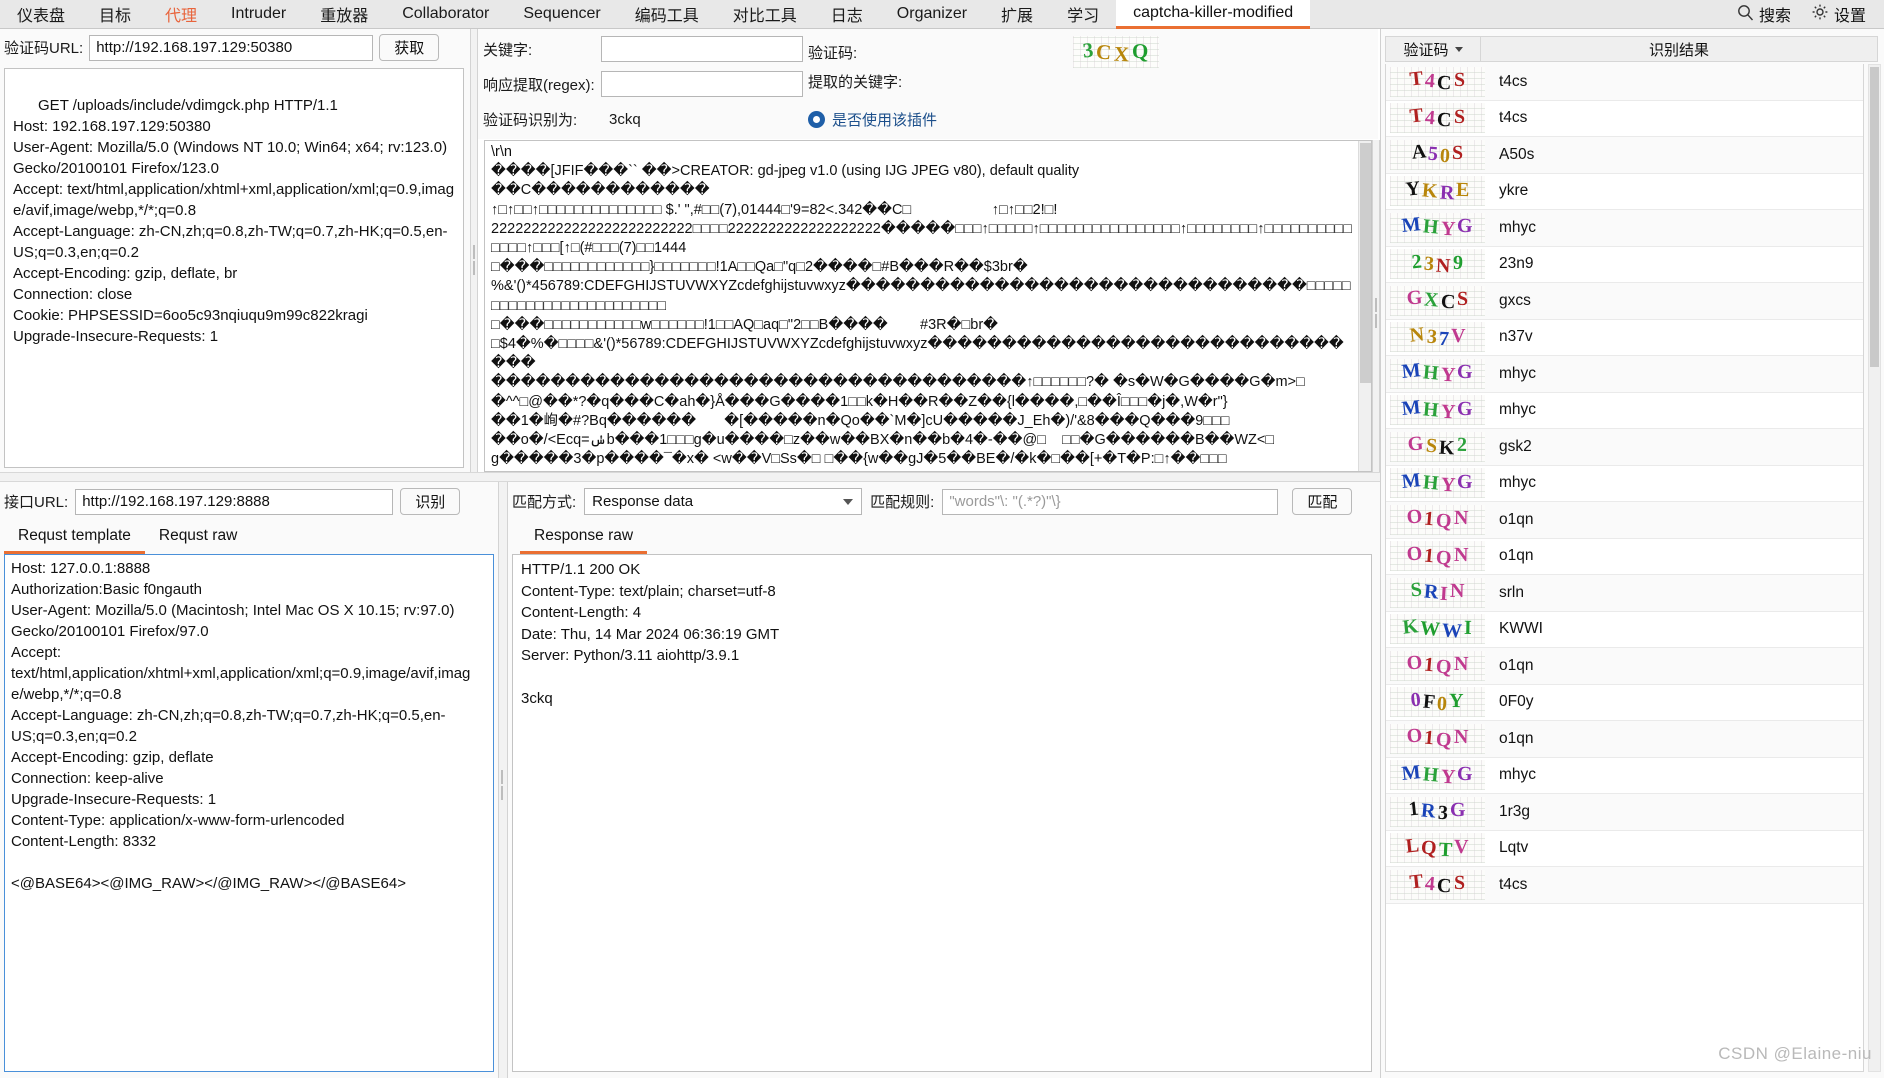 This screenshot has width=1884, height=1078. Describe the element at coordinates (1745, 14) in the screenshot. I see `search-icon` at that location.